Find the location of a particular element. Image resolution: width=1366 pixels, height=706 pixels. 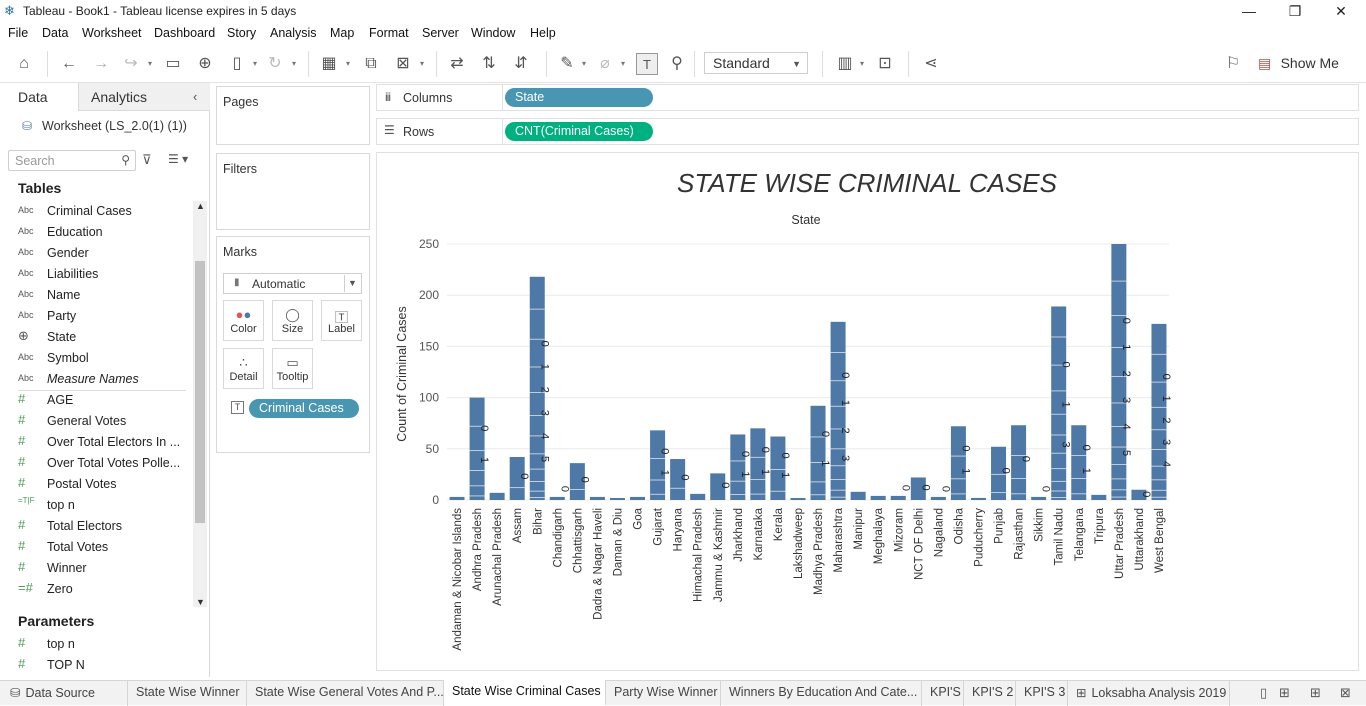

highlight-icon: ✎ is located at coordinates (567, 64).